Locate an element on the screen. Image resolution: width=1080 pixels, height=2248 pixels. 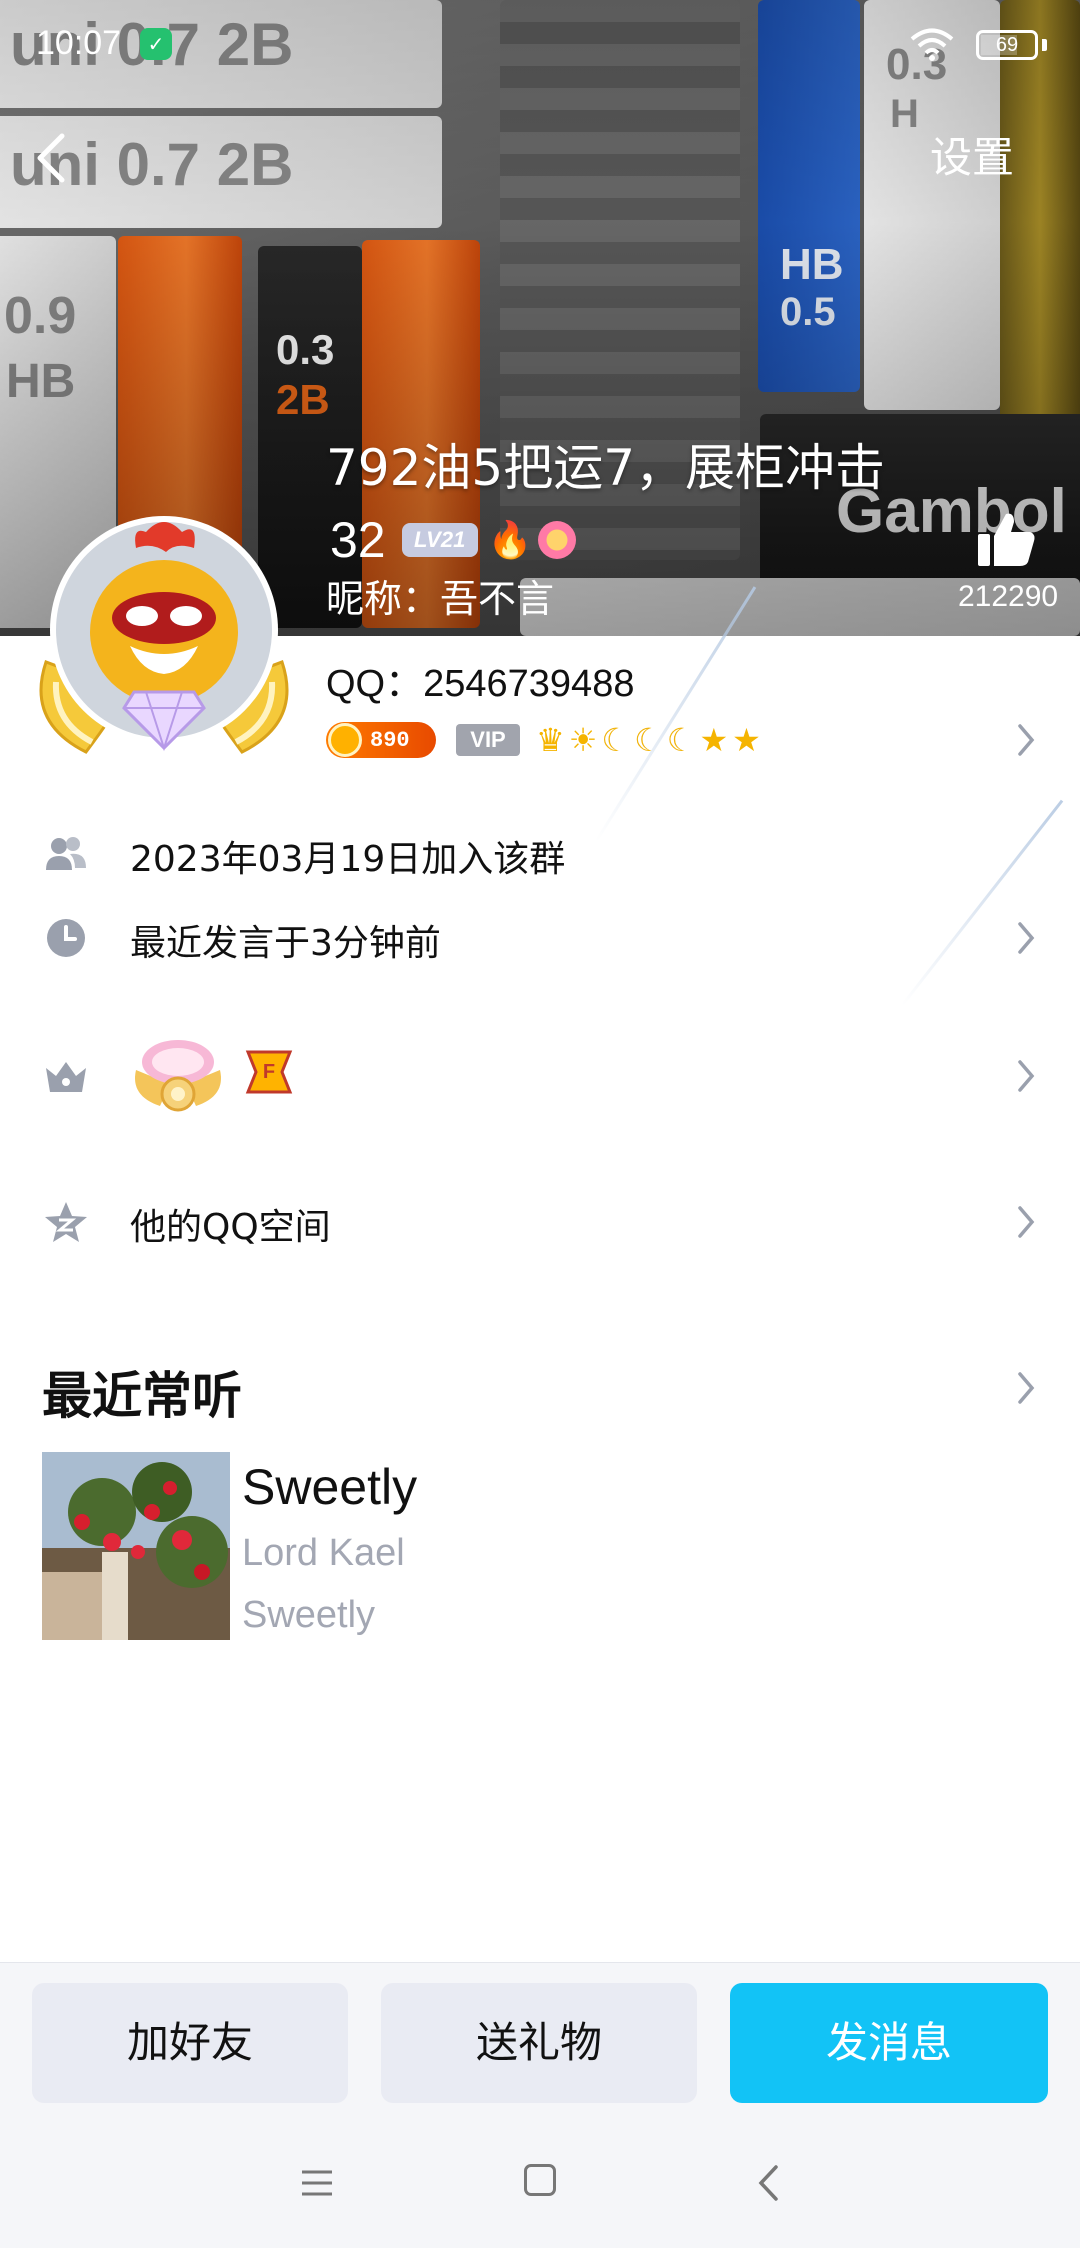
song-album: Sweetly is located at coordinates (309, 1615).